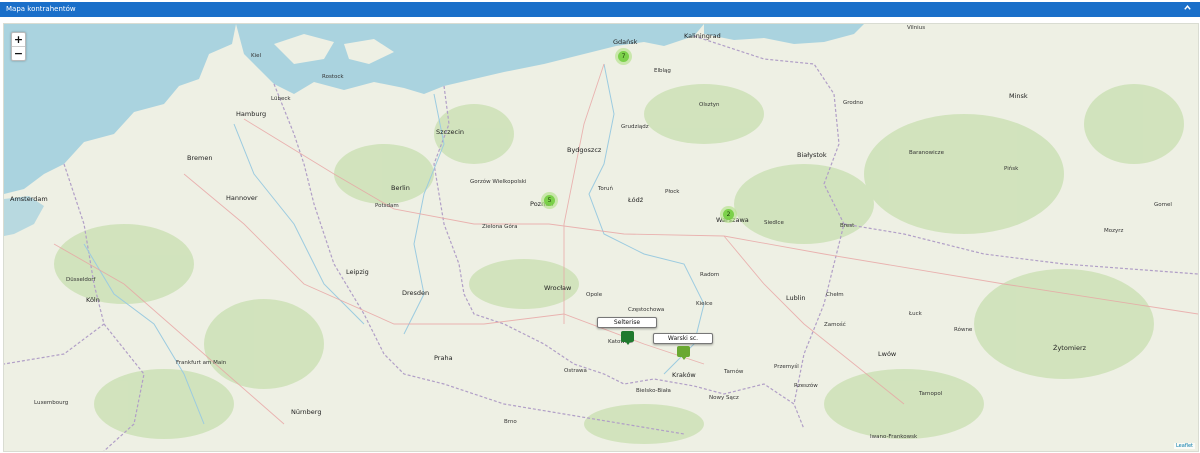 The image size is (1200, 453). What do you see at coordinates (306, 412) in the screenshot?
I see `place-label: Nürnberg` at bounding box center [306, 412].